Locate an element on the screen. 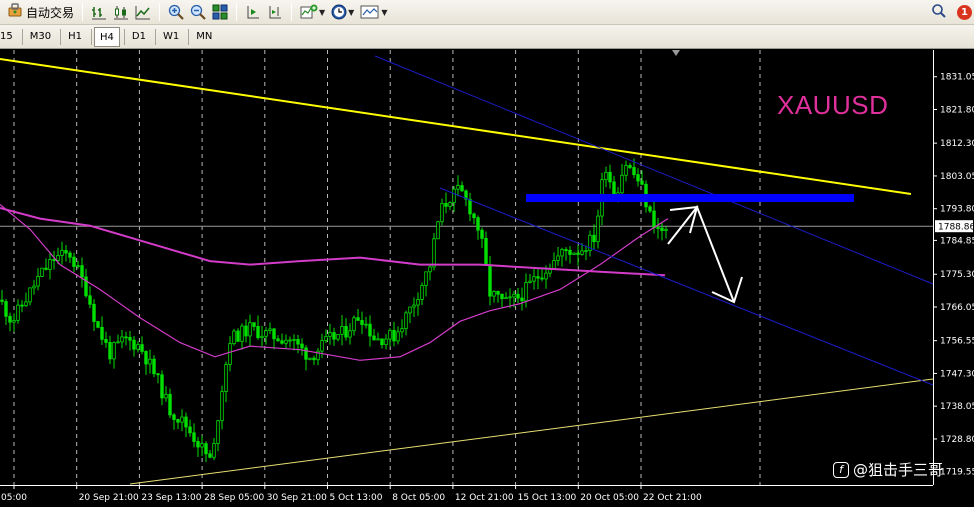 The width and height of the screenshot is (974, 507). templates-icon is located at coordinates (369, 12).